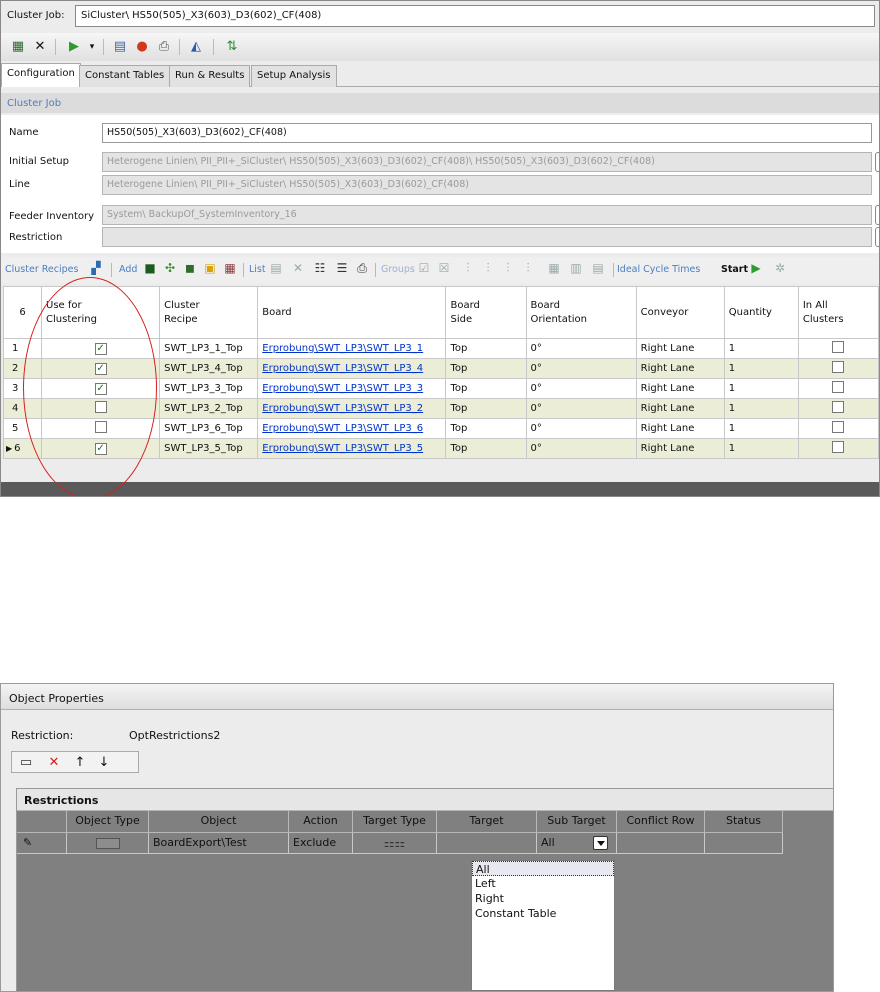 The height and width of the screenshot is (992, 880). I want to click on columns-icon: ☰, so click(342, 268).